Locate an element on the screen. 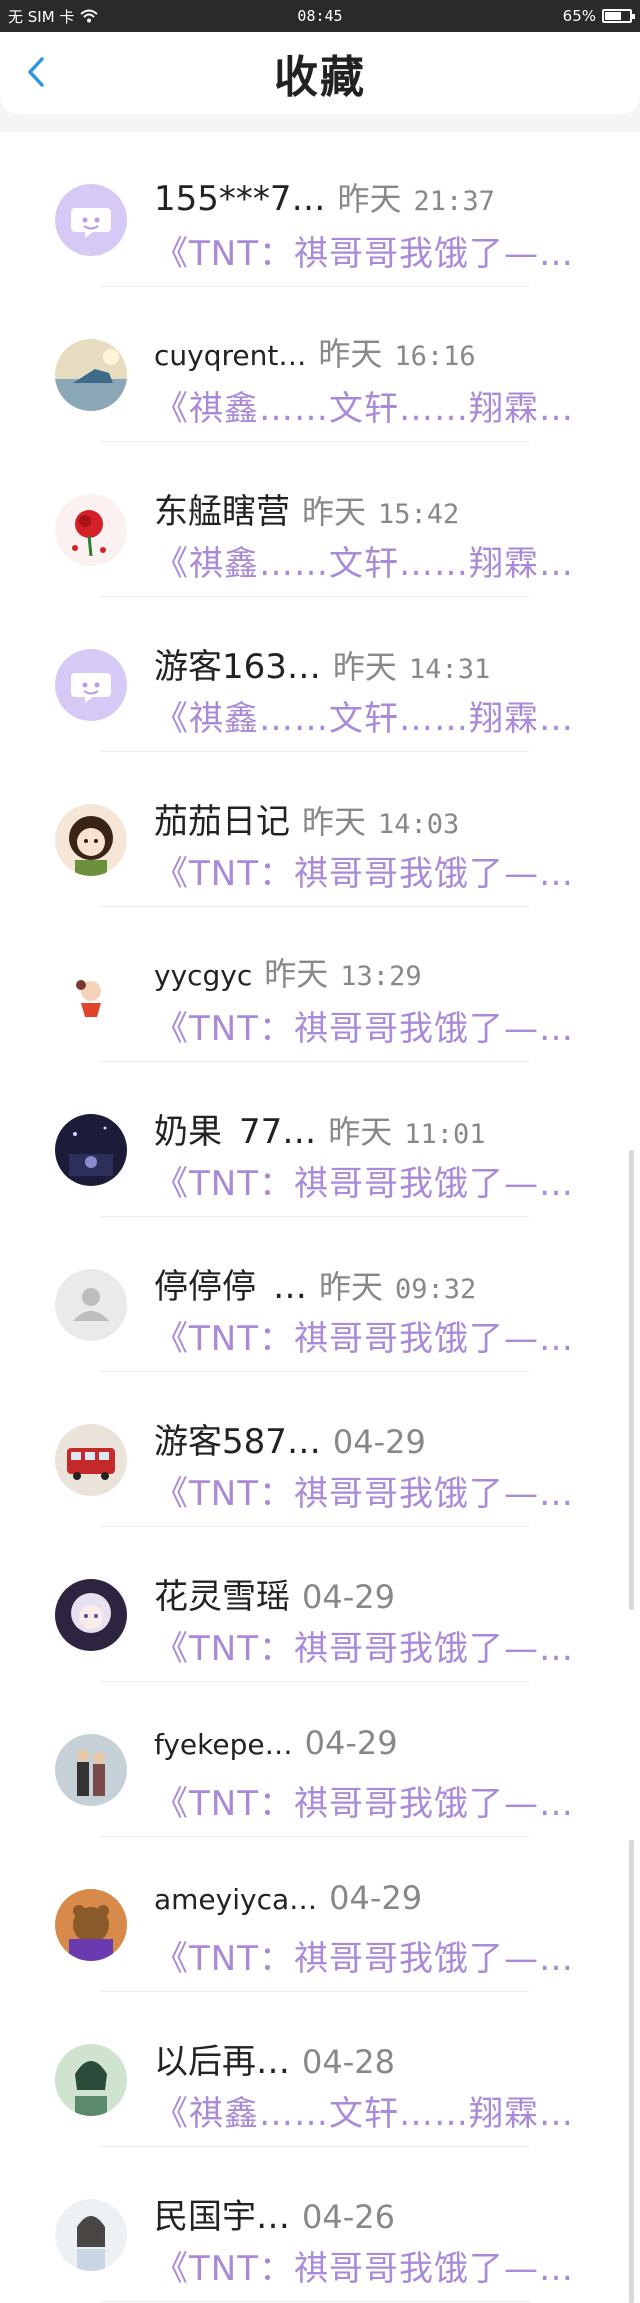  username: 茄茄日记 is located at coordinates (222, 820).